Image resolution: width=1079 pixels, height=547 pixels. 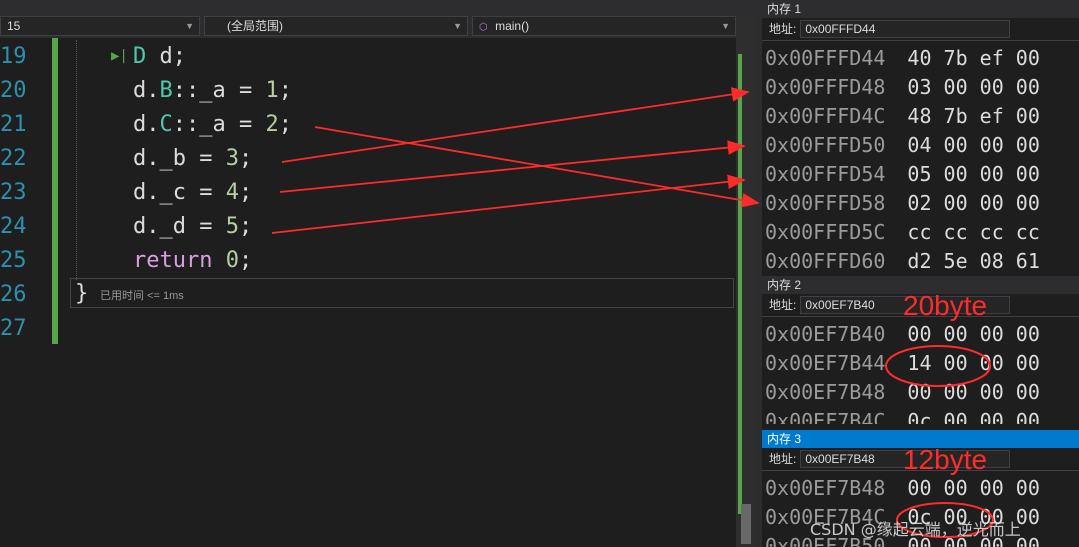 I want to click on annotation-circle, so click(x=938, y=366).